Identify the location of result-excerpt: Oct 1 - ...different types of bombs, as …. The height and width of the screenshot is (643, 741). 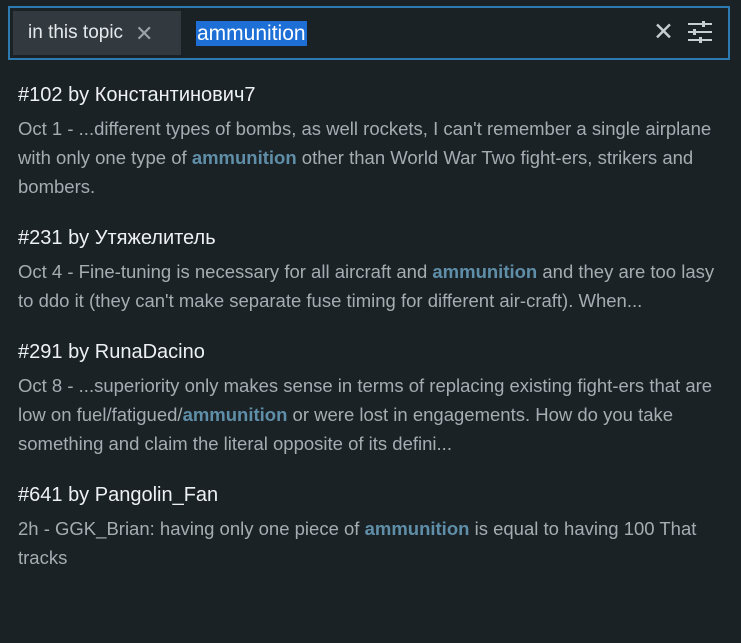
(374, 157).